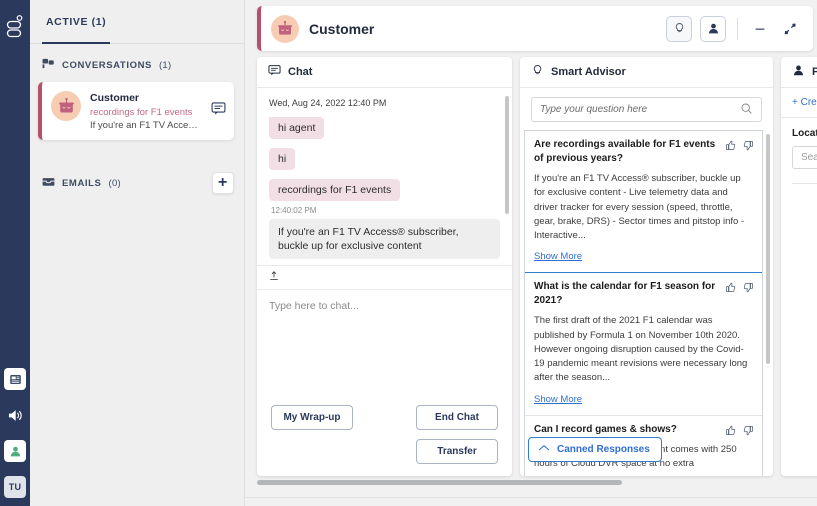  Describe the element at coordinates (115, 183) in the screenshot. I see `emails-count: (0)` at that location.